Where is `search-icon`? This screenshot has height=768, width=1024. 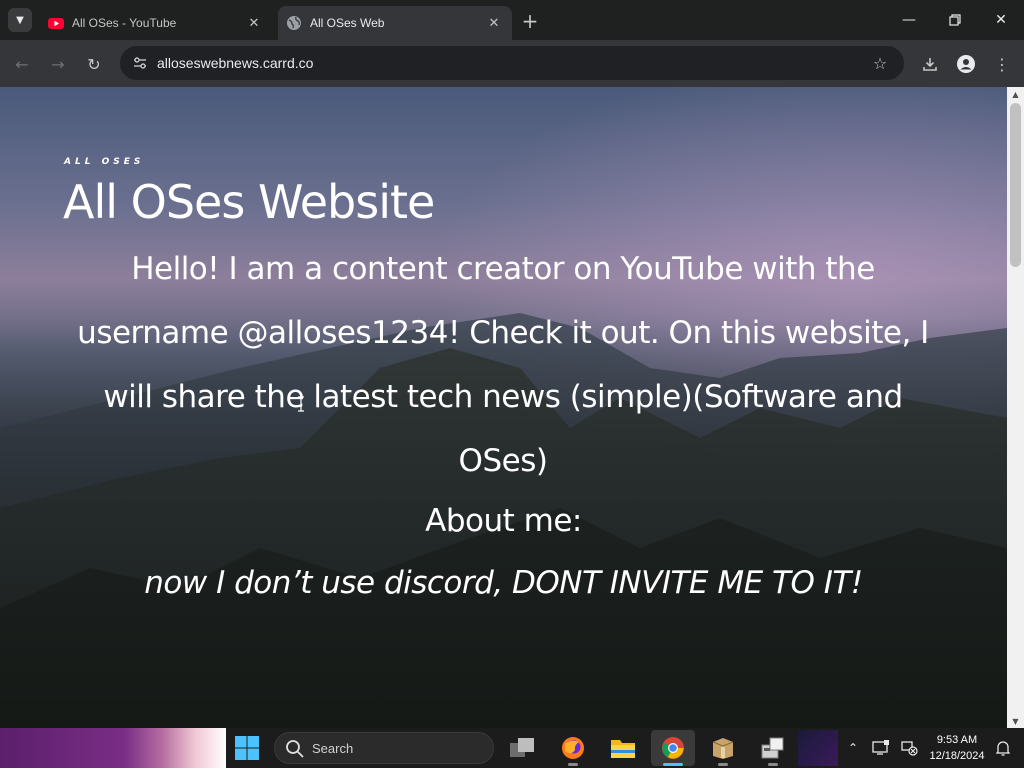
search-icon is located at coordinates (295, 749).